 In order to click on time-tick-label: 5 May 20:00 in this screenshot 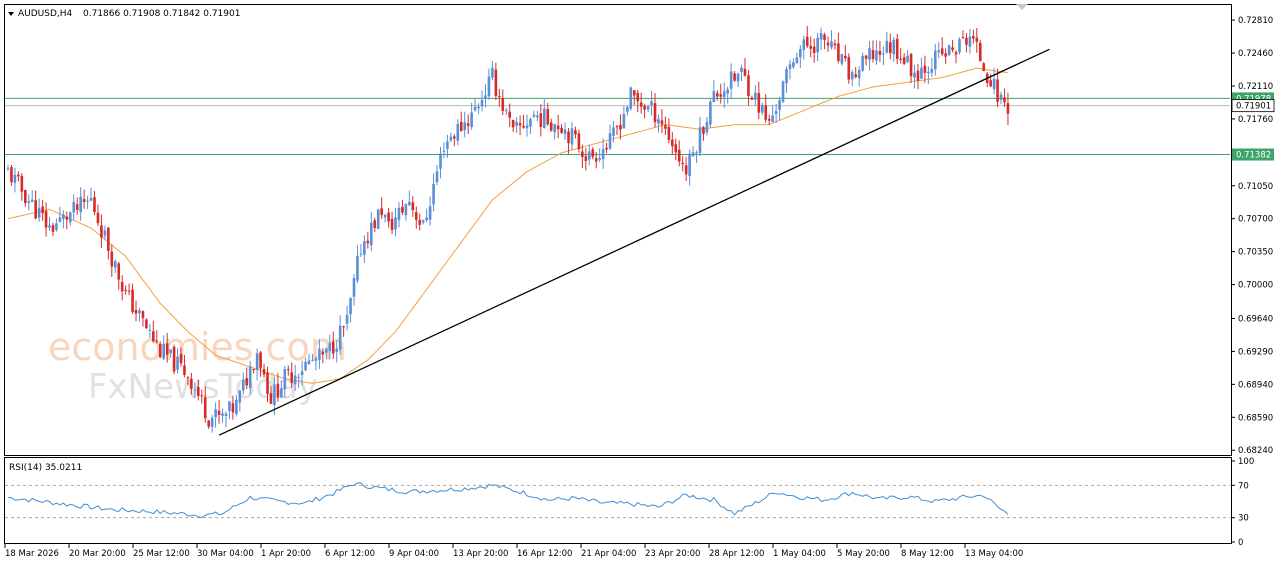, I will do `click(863, 554)`.